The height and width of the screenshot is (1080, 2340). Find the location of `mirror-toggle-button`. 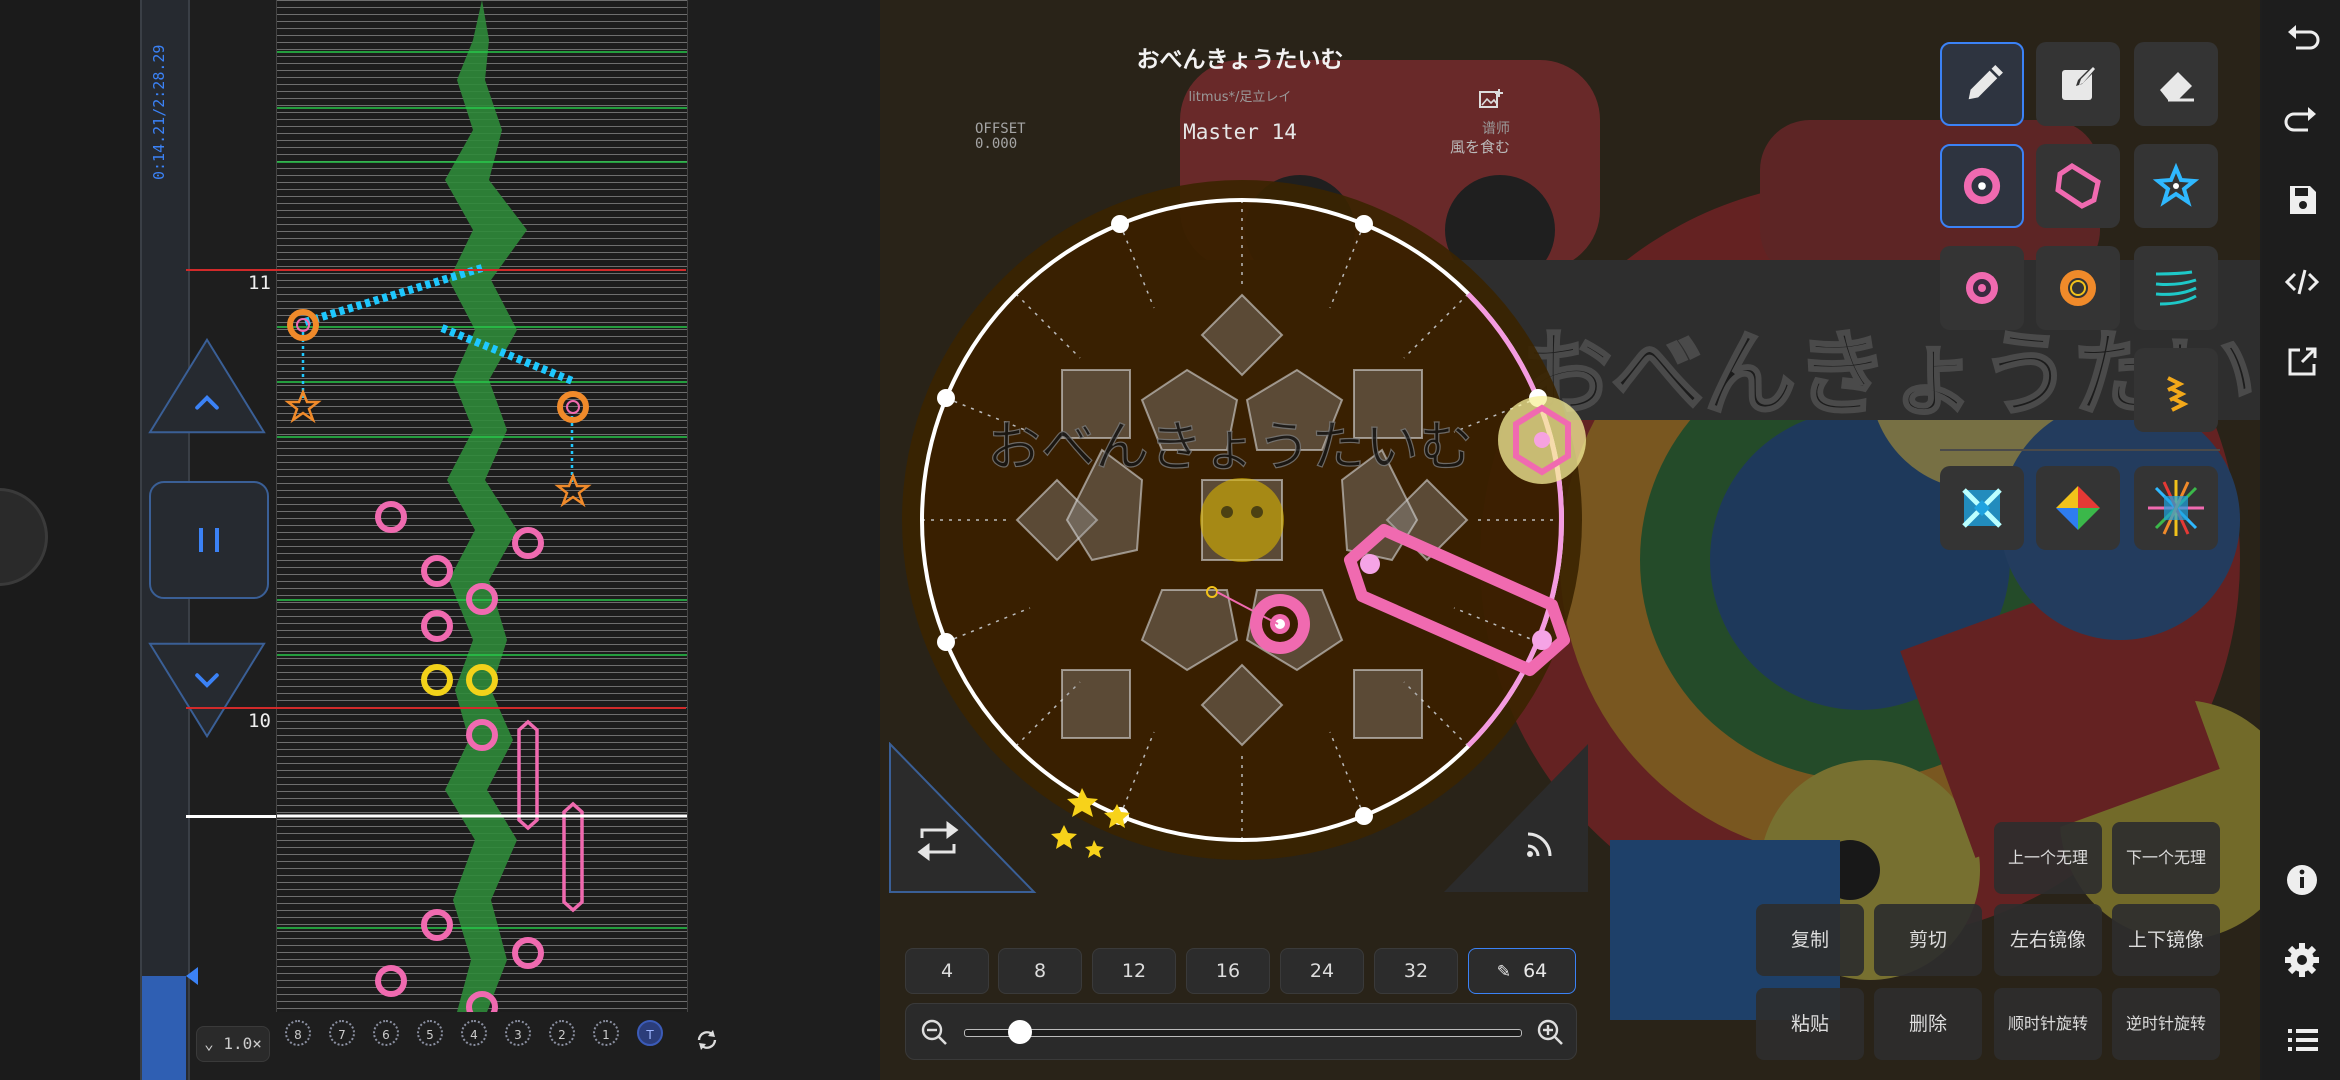

mirror-toggle-button is located at coordinates (962, 819).